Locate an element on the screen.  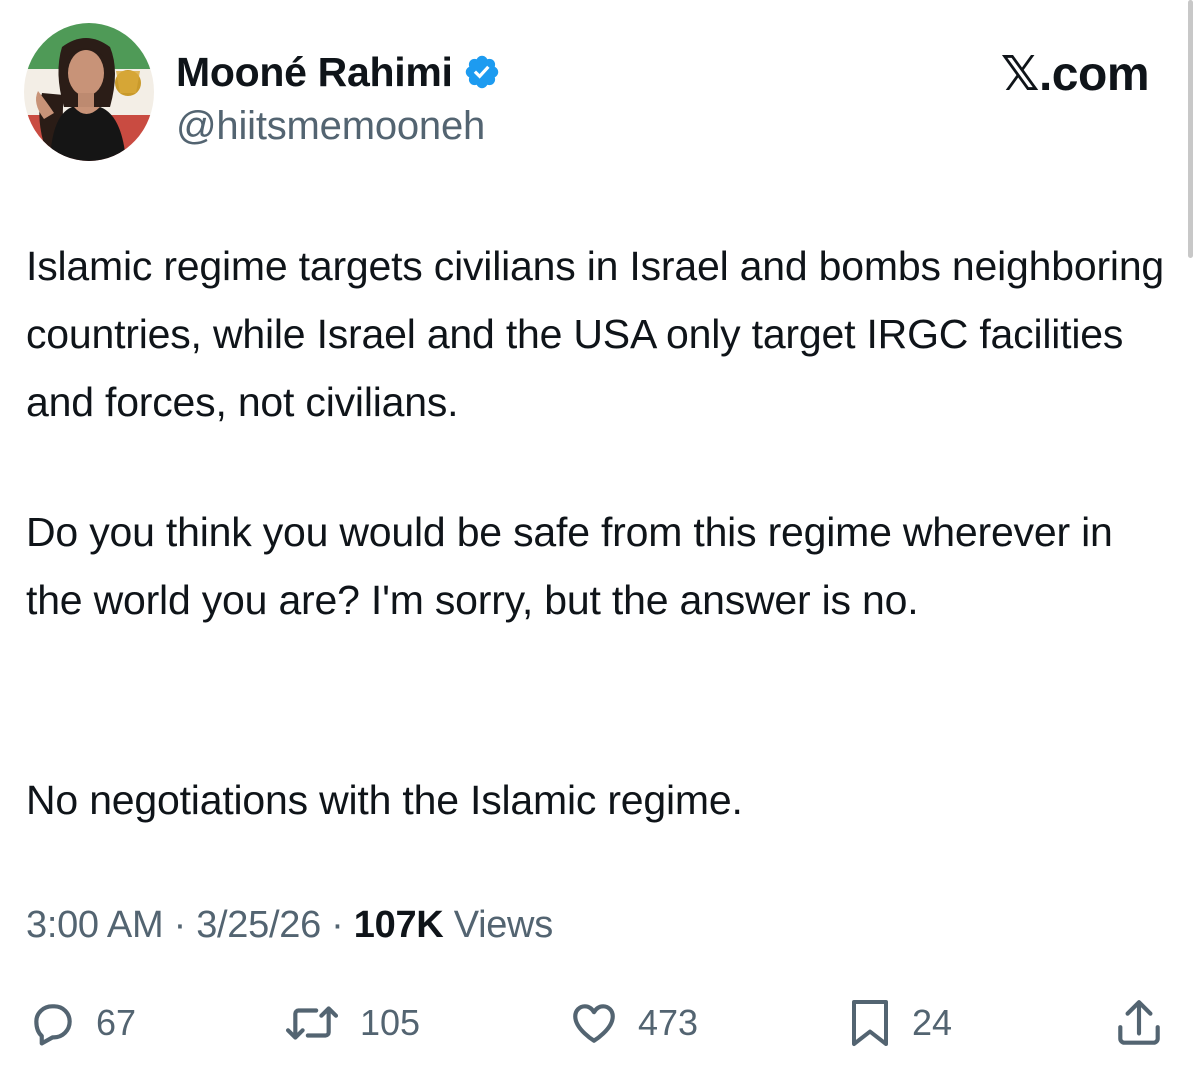
like-count: 473 is located at coordinates (668, 1022).